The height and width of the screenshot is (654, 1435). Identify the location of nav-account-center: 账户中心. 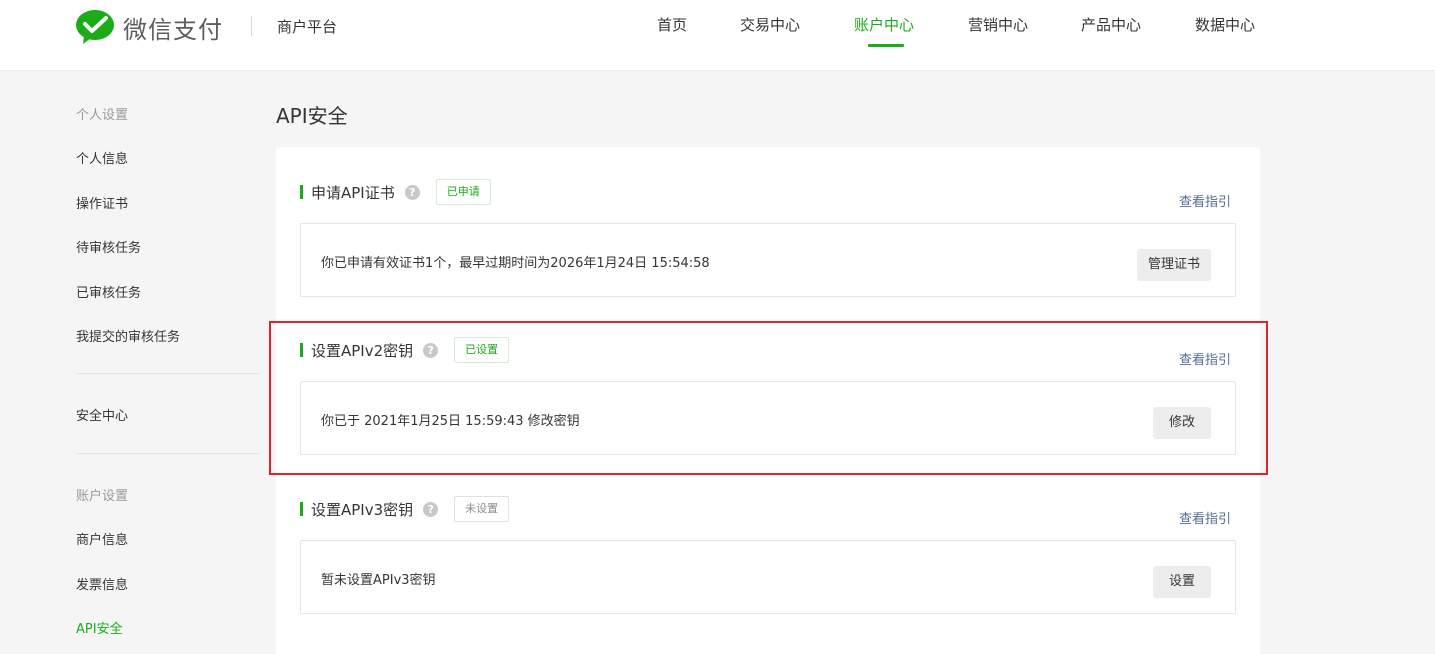
(884, 24).